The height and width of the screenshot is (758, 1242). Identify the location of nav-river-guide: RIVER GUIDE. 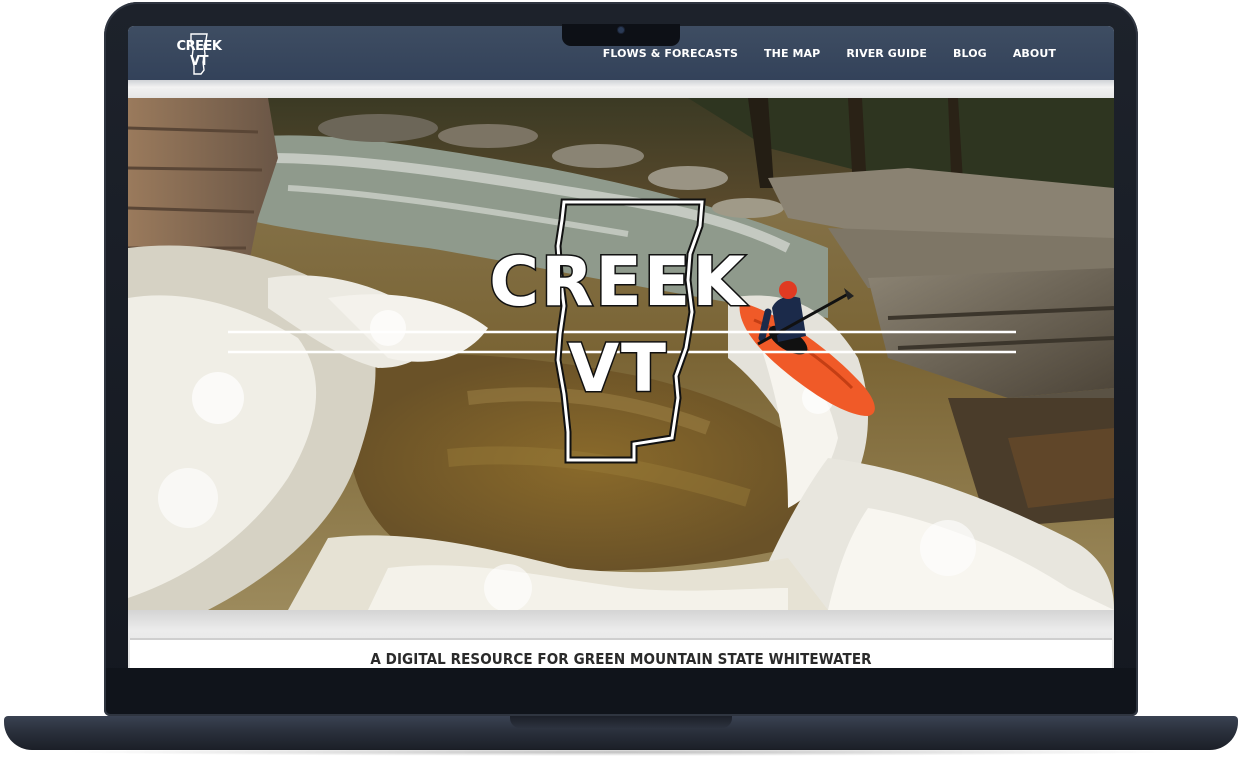
(886, 53).